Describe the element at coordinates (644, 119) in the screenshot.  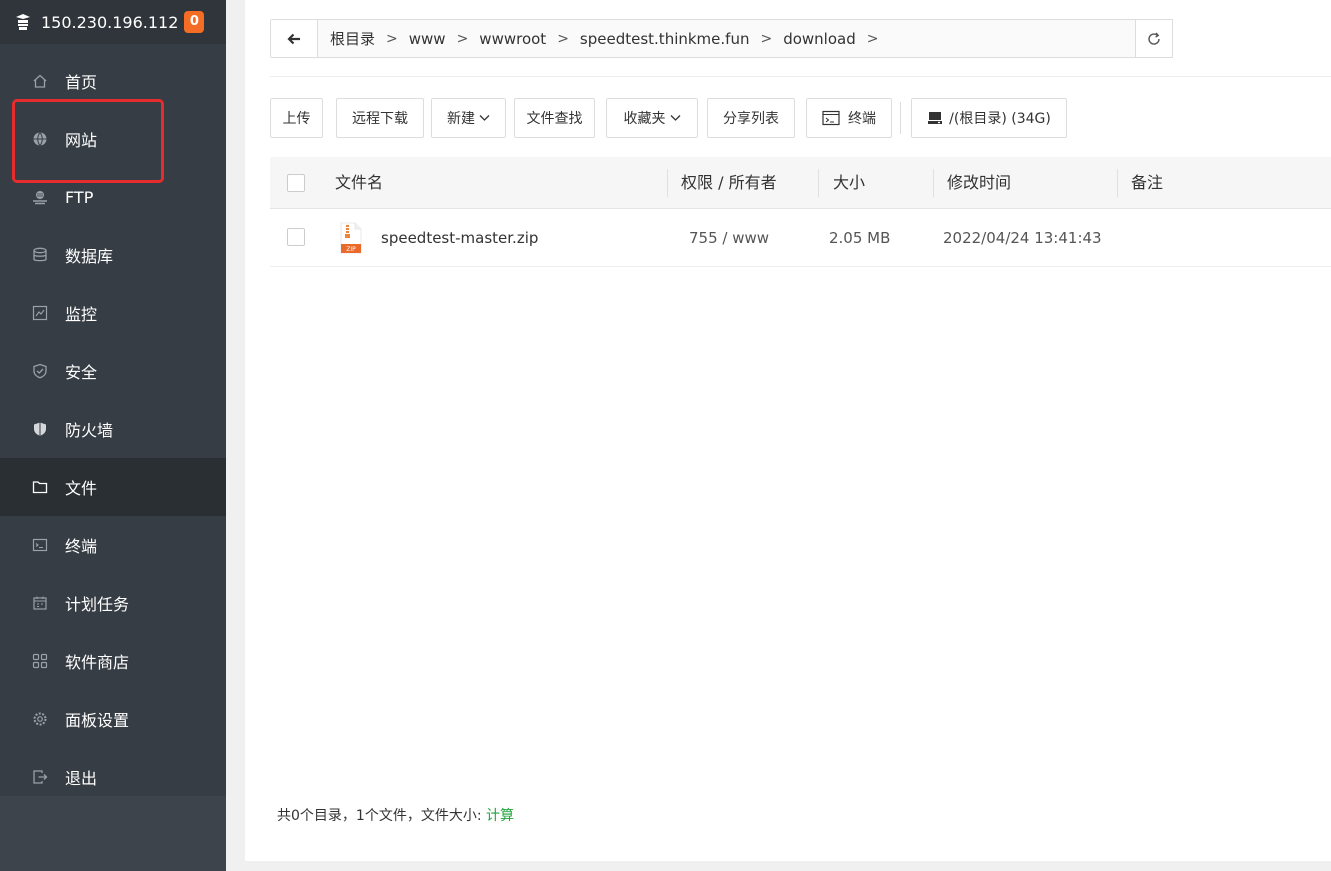
I see `favorites-label: 收藏夹` at that location.